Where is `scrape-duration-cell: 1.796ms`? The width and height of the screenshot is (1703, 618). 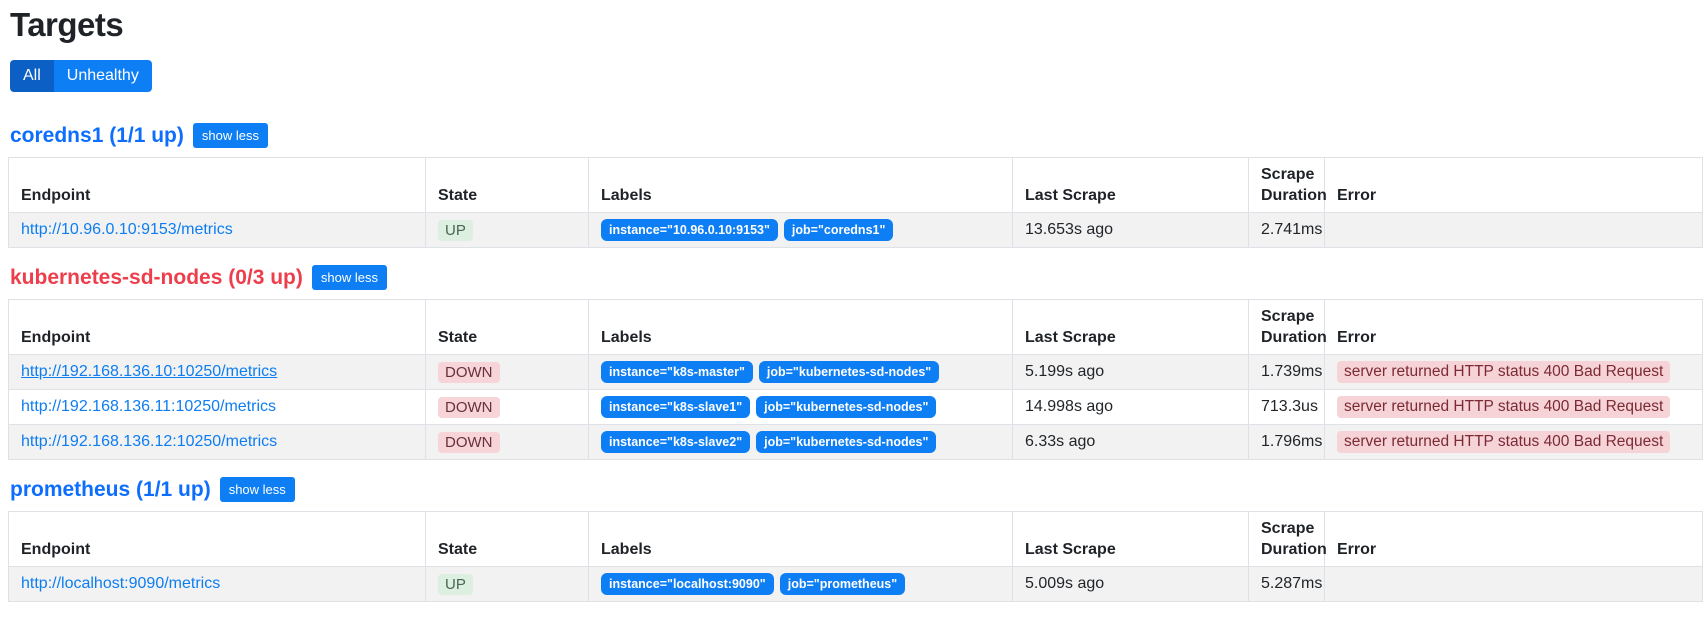
scrape-duration-cell: 1.796ms is located at coordinates (1286, 442).